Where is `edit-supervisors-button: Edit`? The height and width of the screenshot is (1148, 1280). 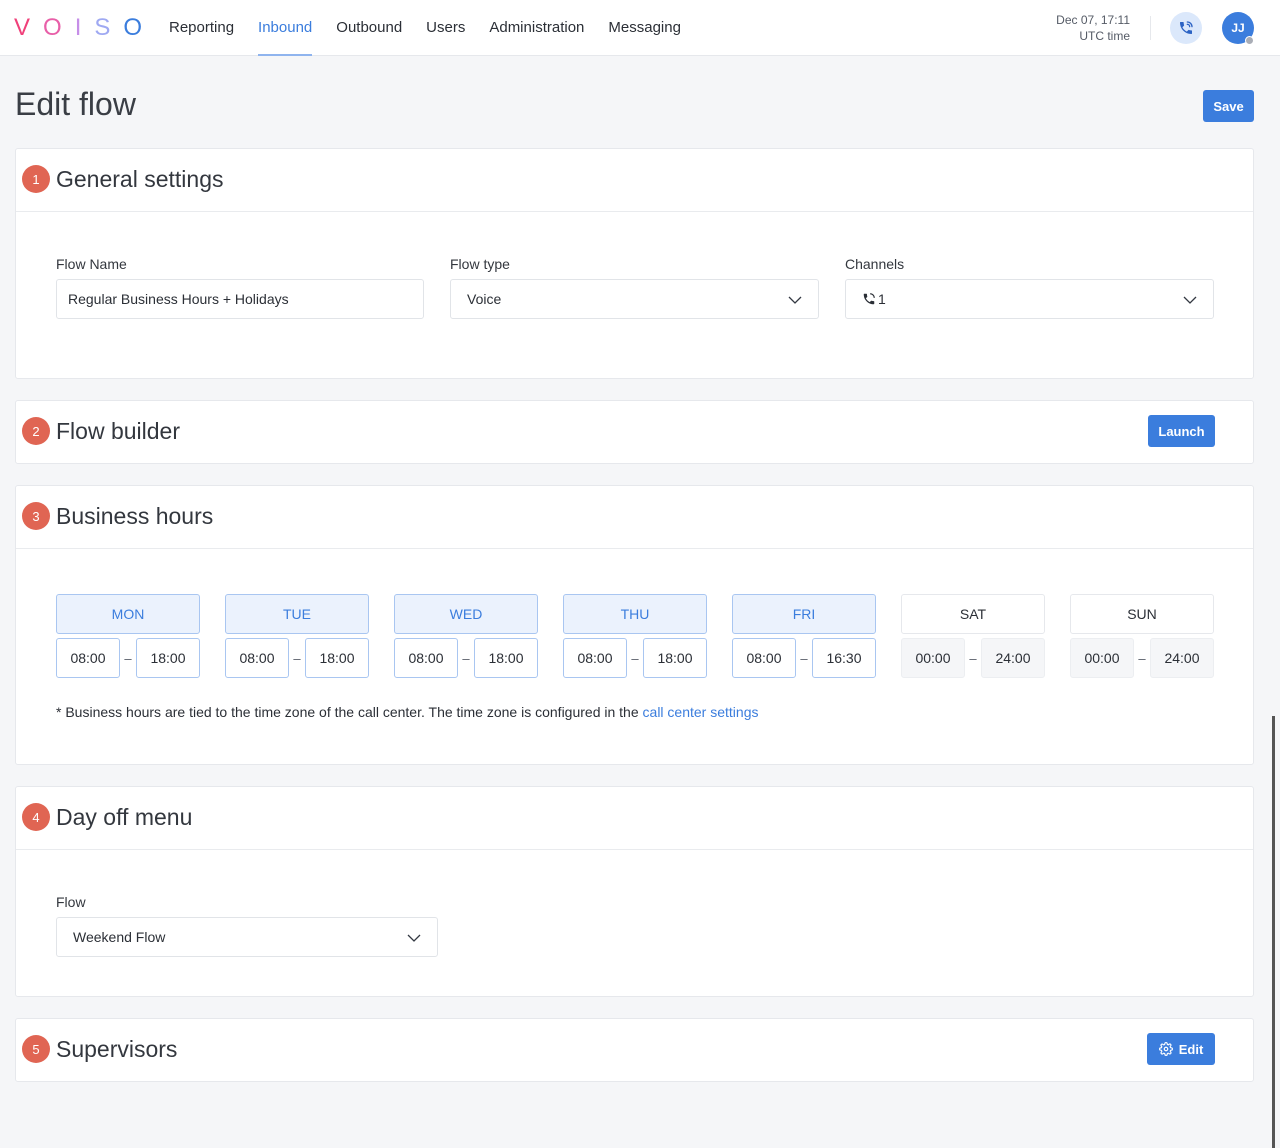 edit-supervisors-button: Edit is located at coordinates (1181, 1049).